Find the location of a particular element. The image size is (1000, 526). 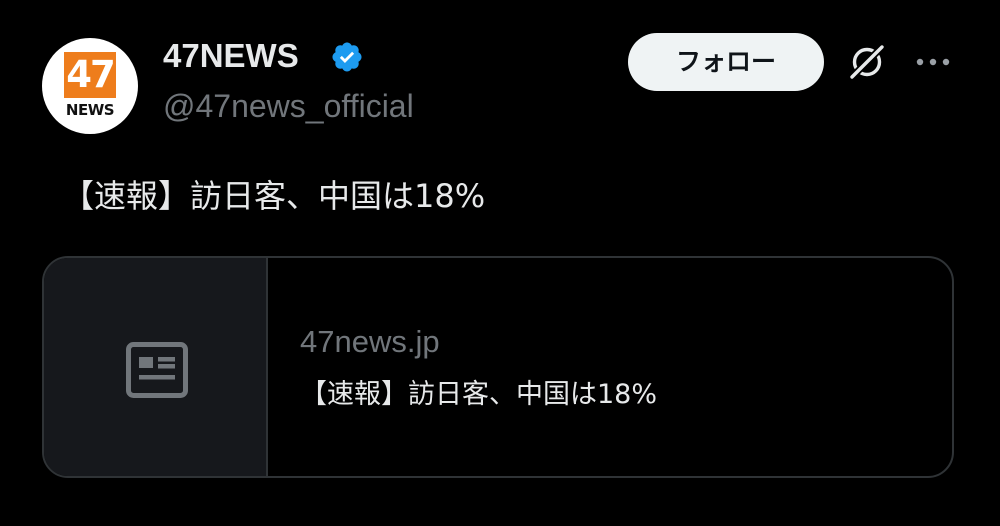

link-card-title: 【速報】訪日客、中国は18% is located at coordinates (478, 395).